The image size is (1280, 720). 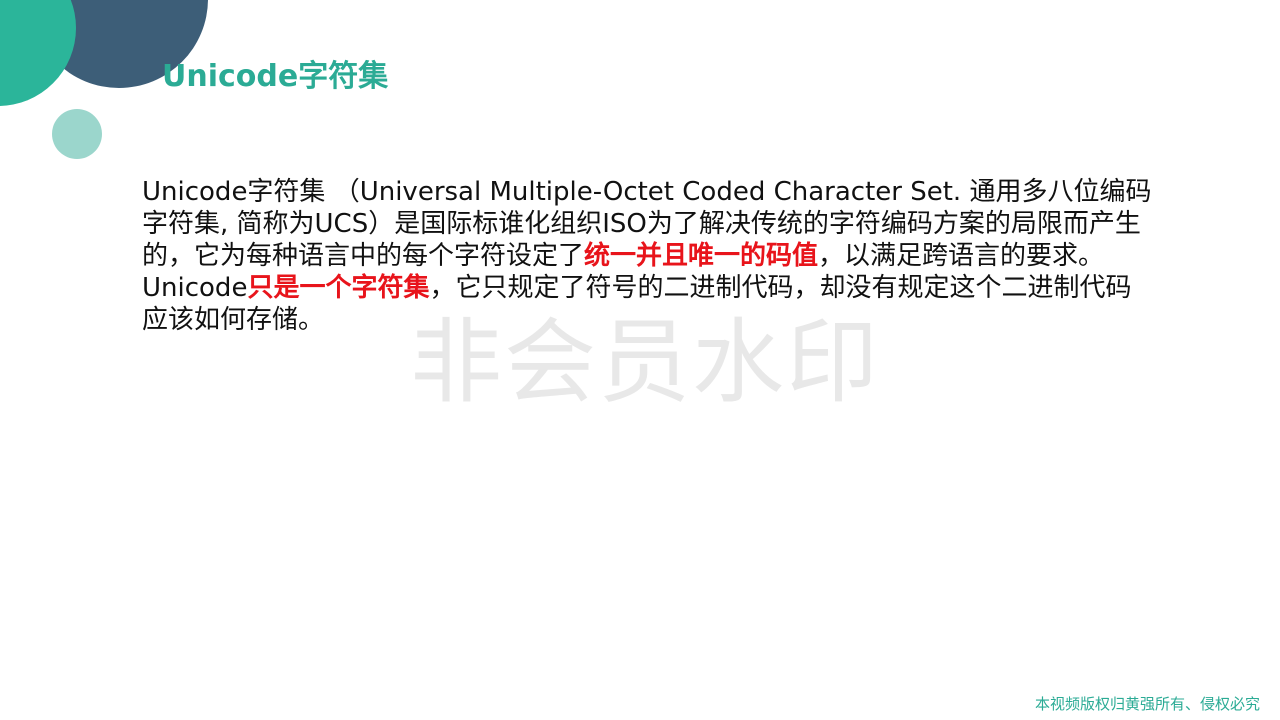 I want to click on emphasis-unique-code: 统一并且唯一的码值, so click(x=701, y=256).